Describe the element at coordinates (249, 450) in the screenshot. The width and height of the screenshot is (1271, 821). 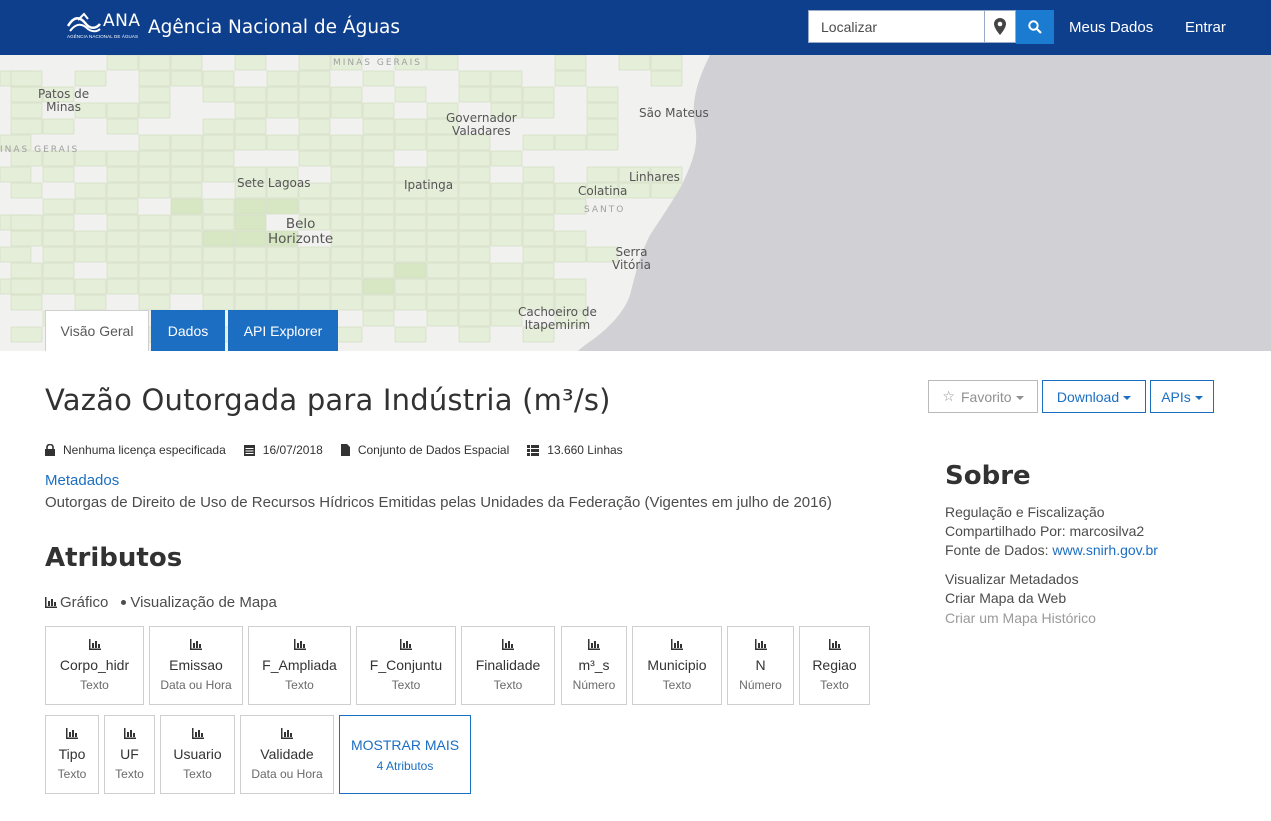
I see `calendar-icon` at that location.